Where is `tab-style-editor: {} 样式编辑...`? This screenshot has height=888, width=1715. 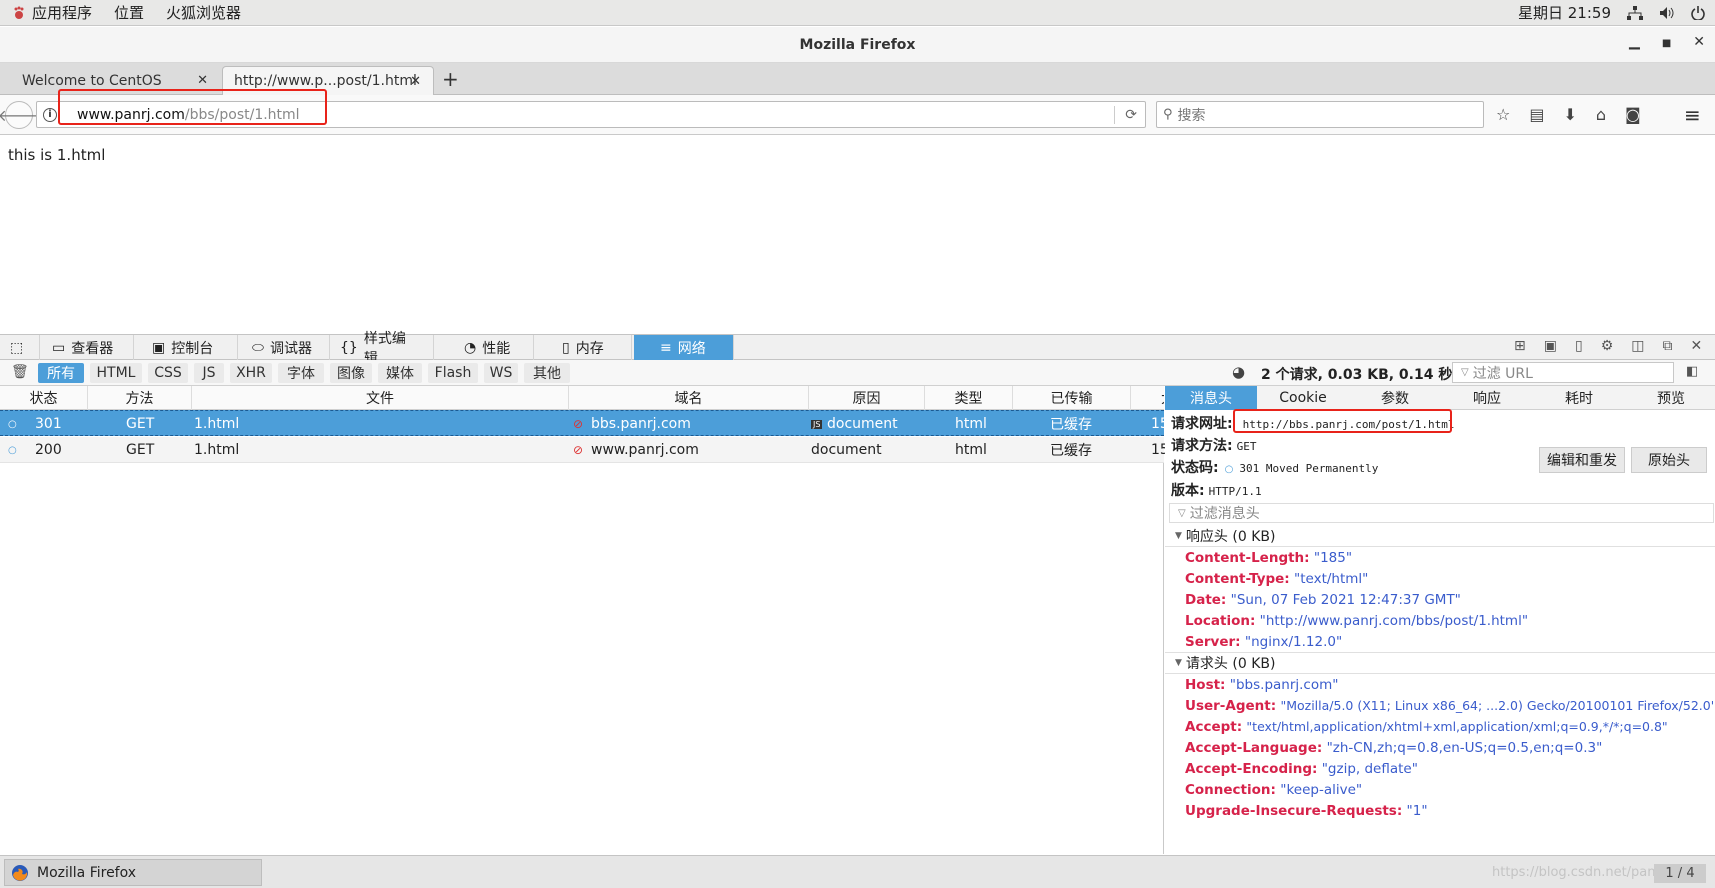 tab-style-editor: {} 样式编辑... is located at coordinates (384, 349).